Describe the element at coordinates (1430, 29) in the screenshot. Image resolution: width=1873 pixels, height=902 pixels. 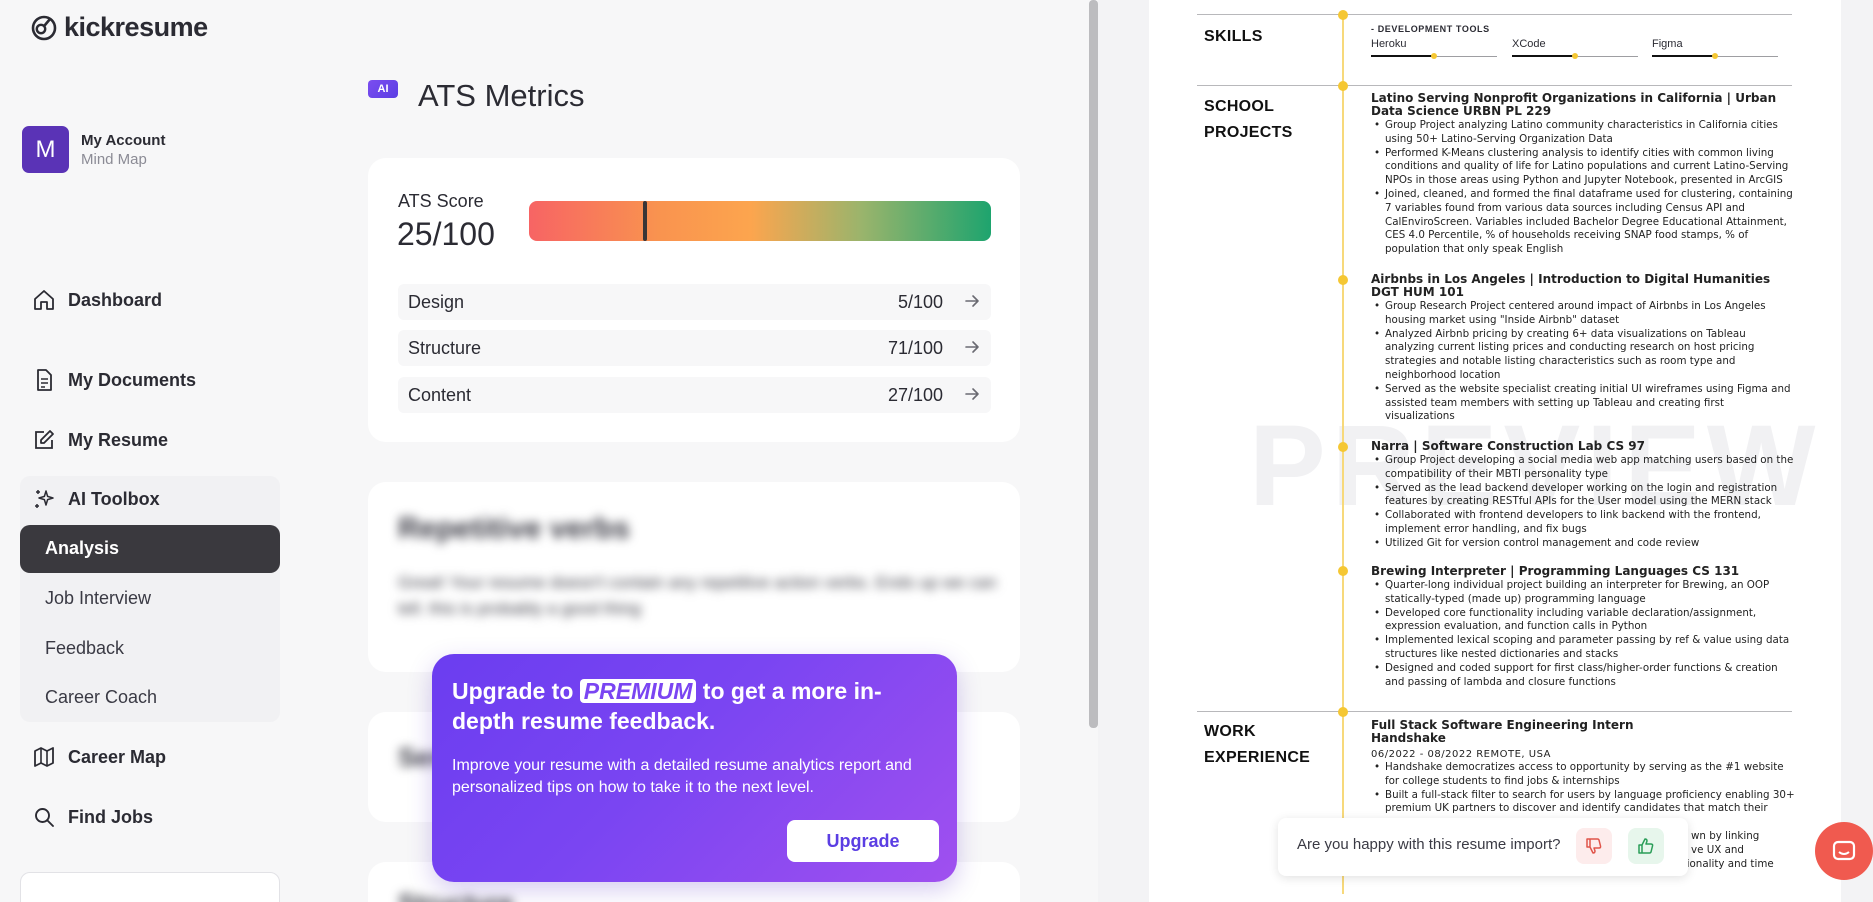
I see `tools-category: - DEVELOPMENT TOOLS` at that location.